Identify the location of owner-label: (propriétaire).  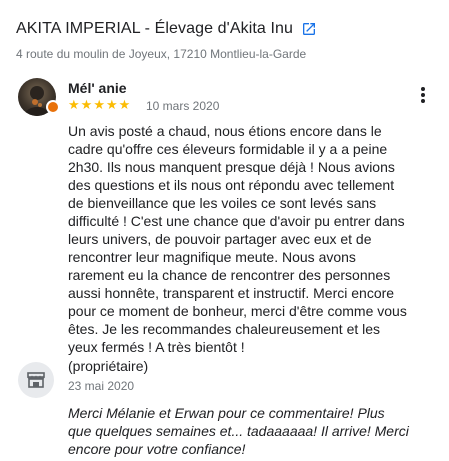
(108, 366).